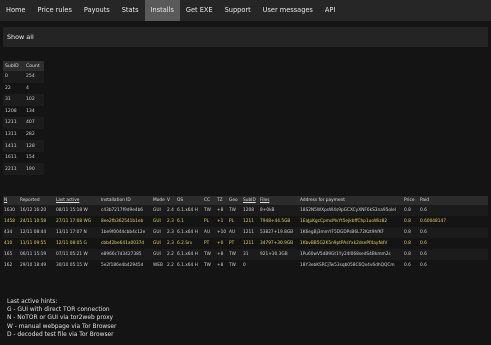  Describe the element at coordinates (344, 243) in the screenshot. I see `payment-address-cell: 1KbvBB5G2K5n9ptPAsYxk2dsePf4ayNdV` at that location.